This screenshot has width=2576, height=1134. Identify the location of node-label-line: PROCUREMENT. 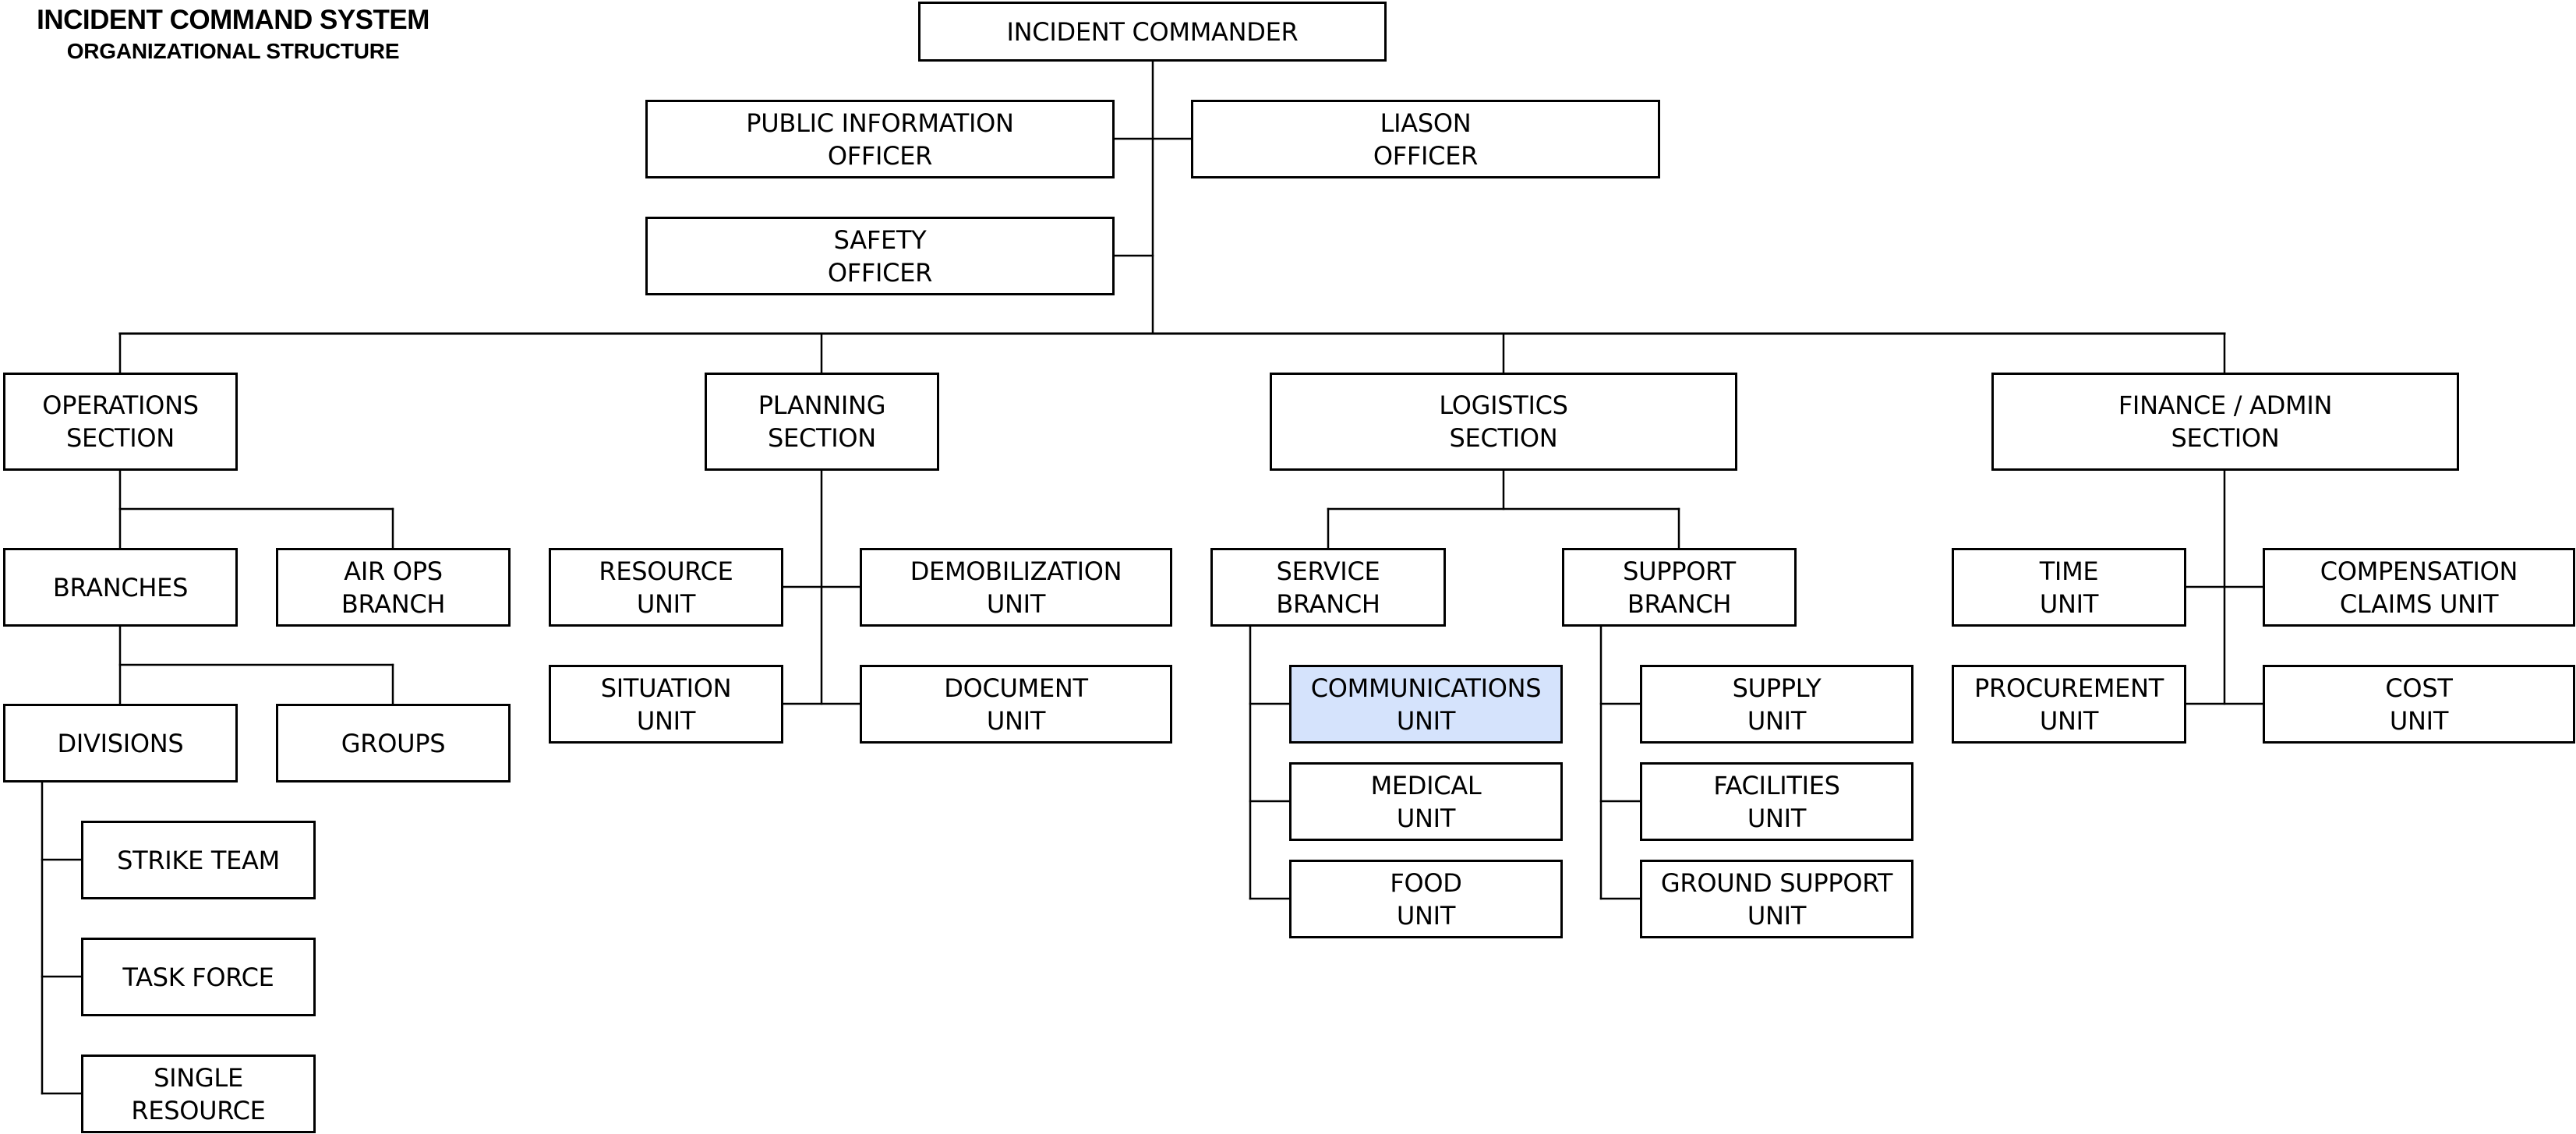
(2069, 688).